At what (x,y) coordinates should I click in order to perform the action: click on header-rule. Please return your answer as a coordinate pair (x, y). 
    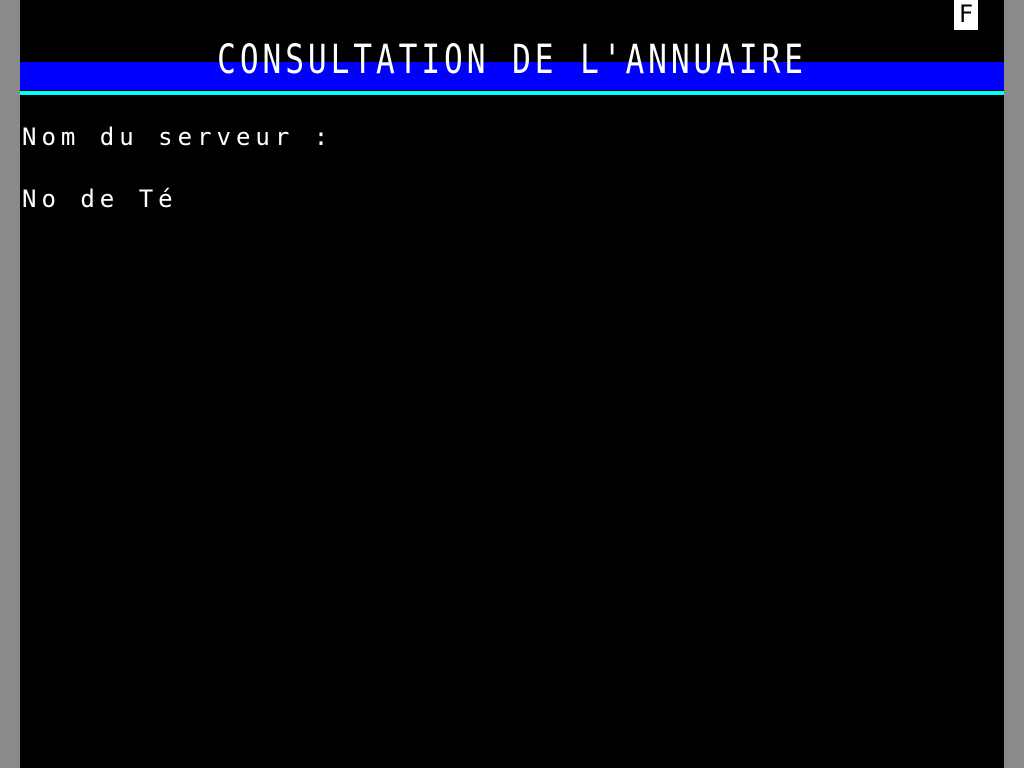
    Looking at the image, I should click on (512, 93).